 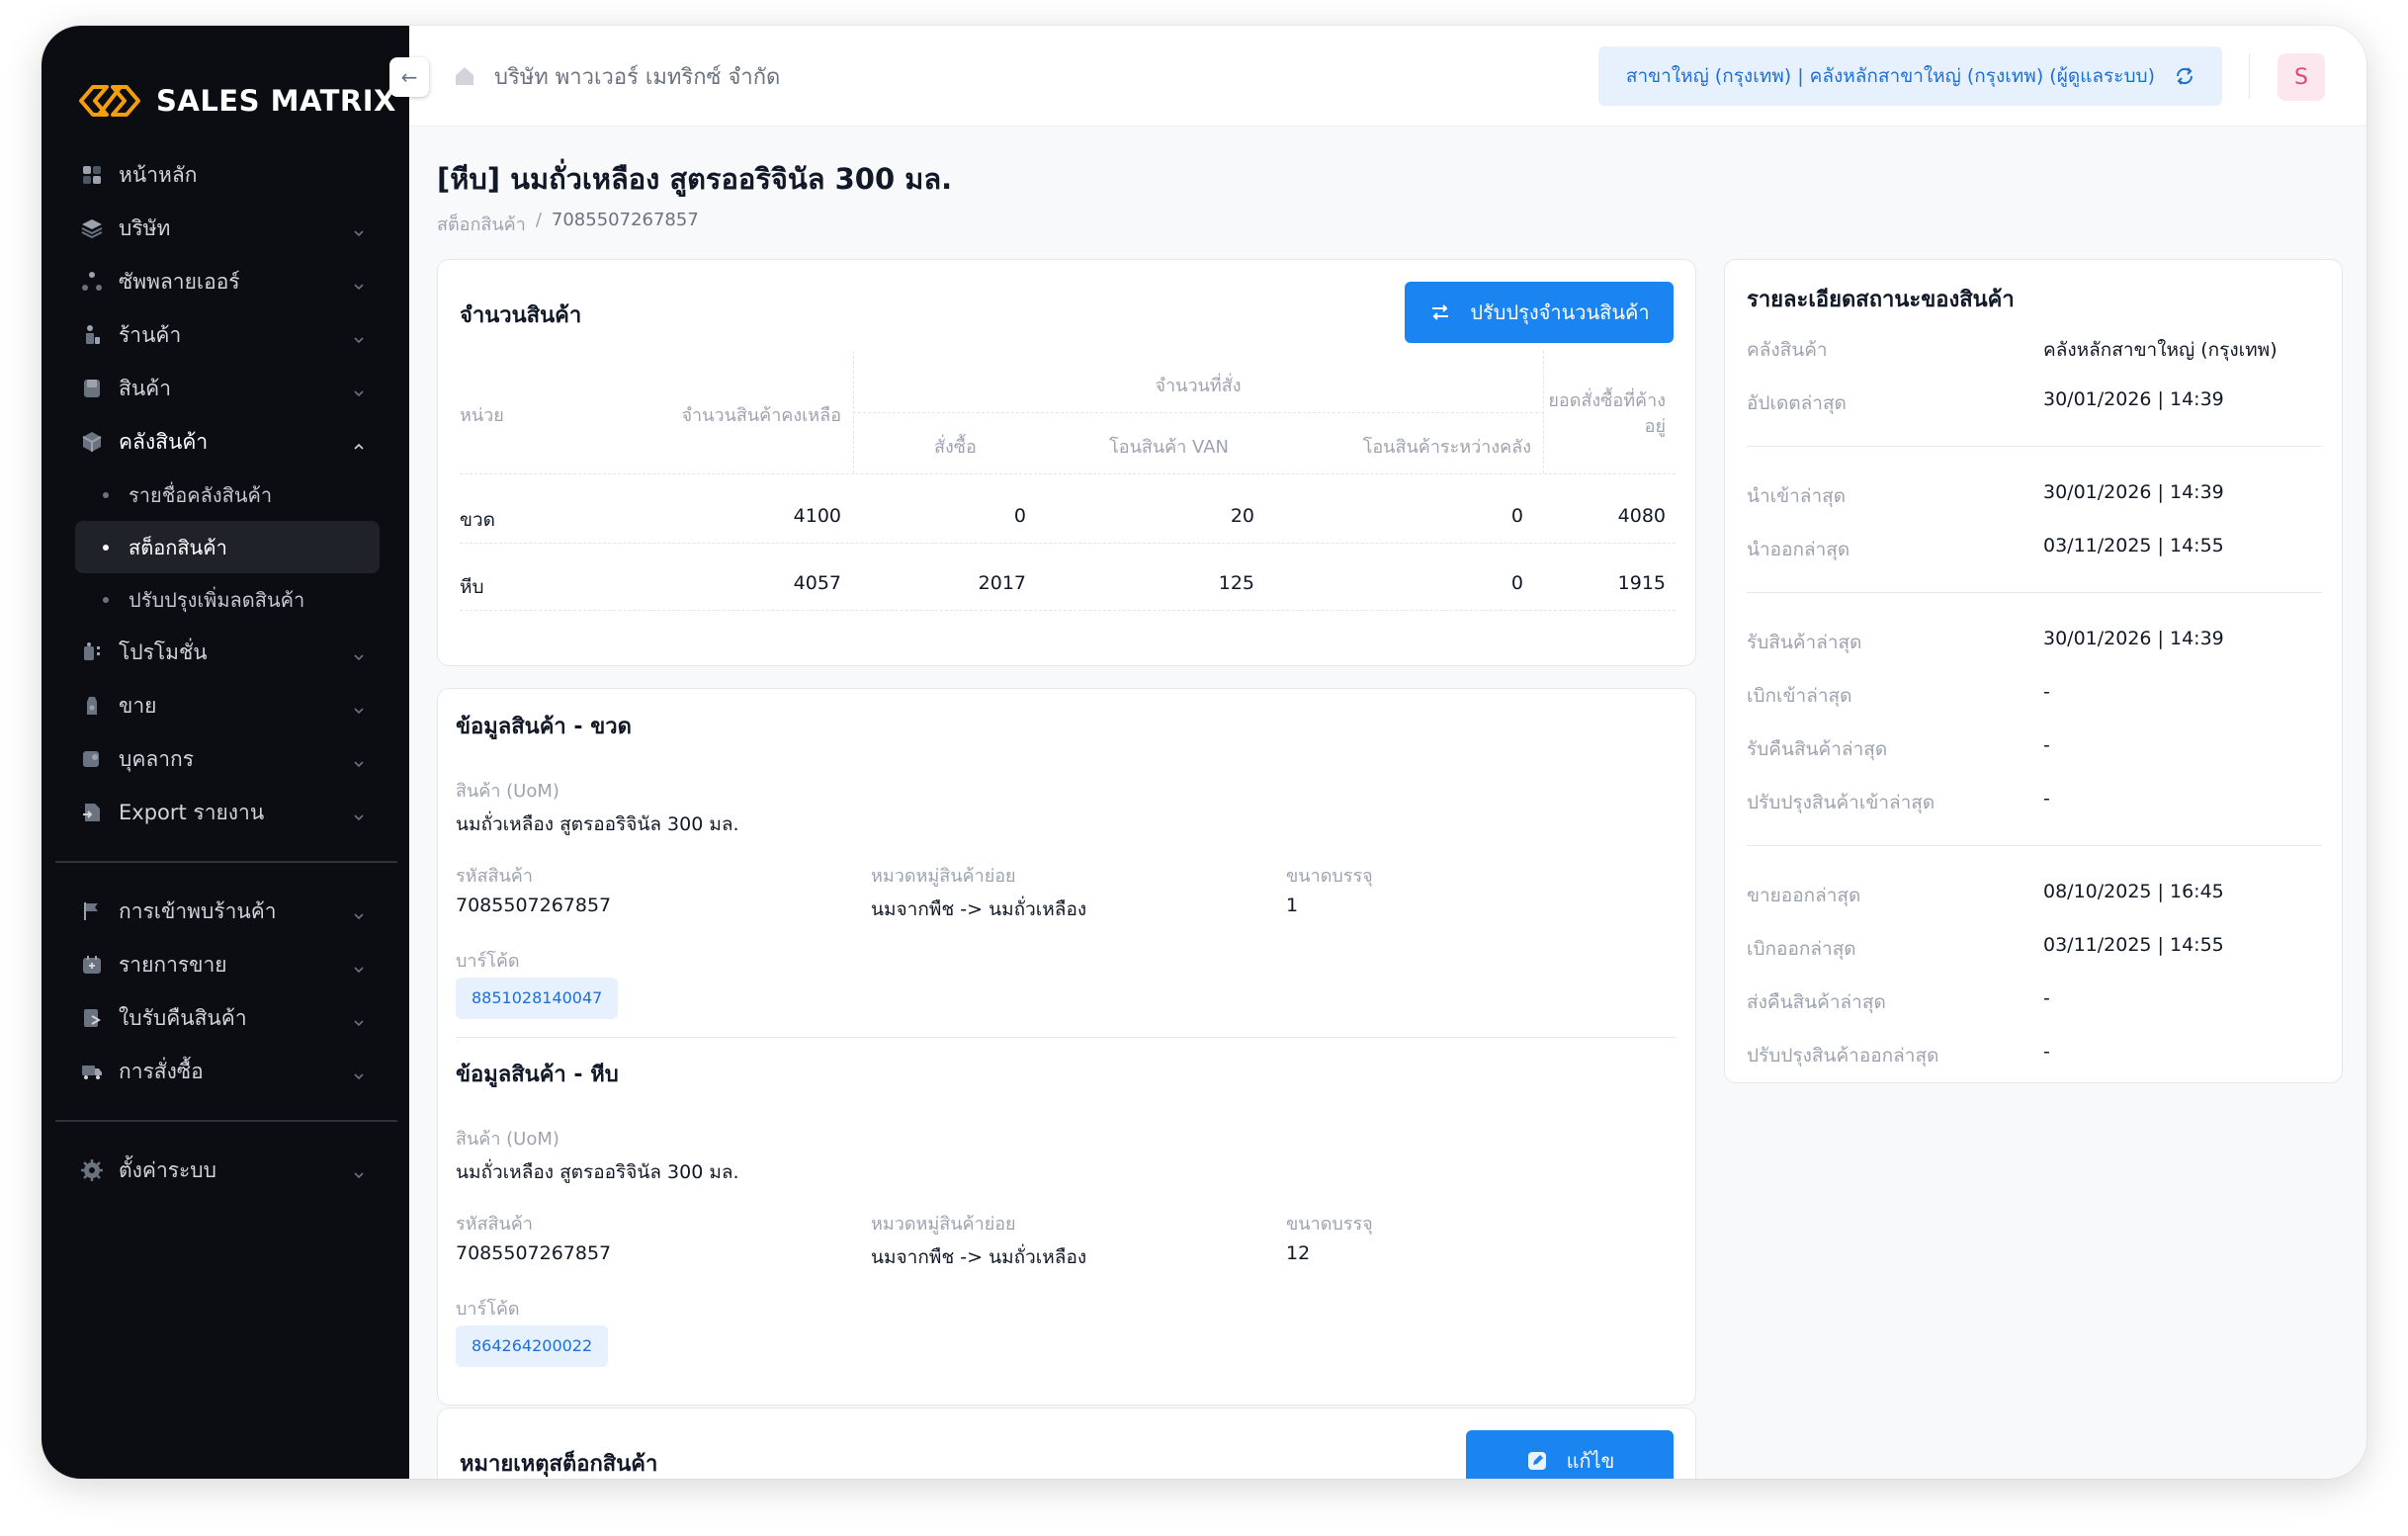 What do you see at coordinates (1298, 1253) in the screenshot?
I see `pack-size-value: 12` at bounding box center [1298, 1253].